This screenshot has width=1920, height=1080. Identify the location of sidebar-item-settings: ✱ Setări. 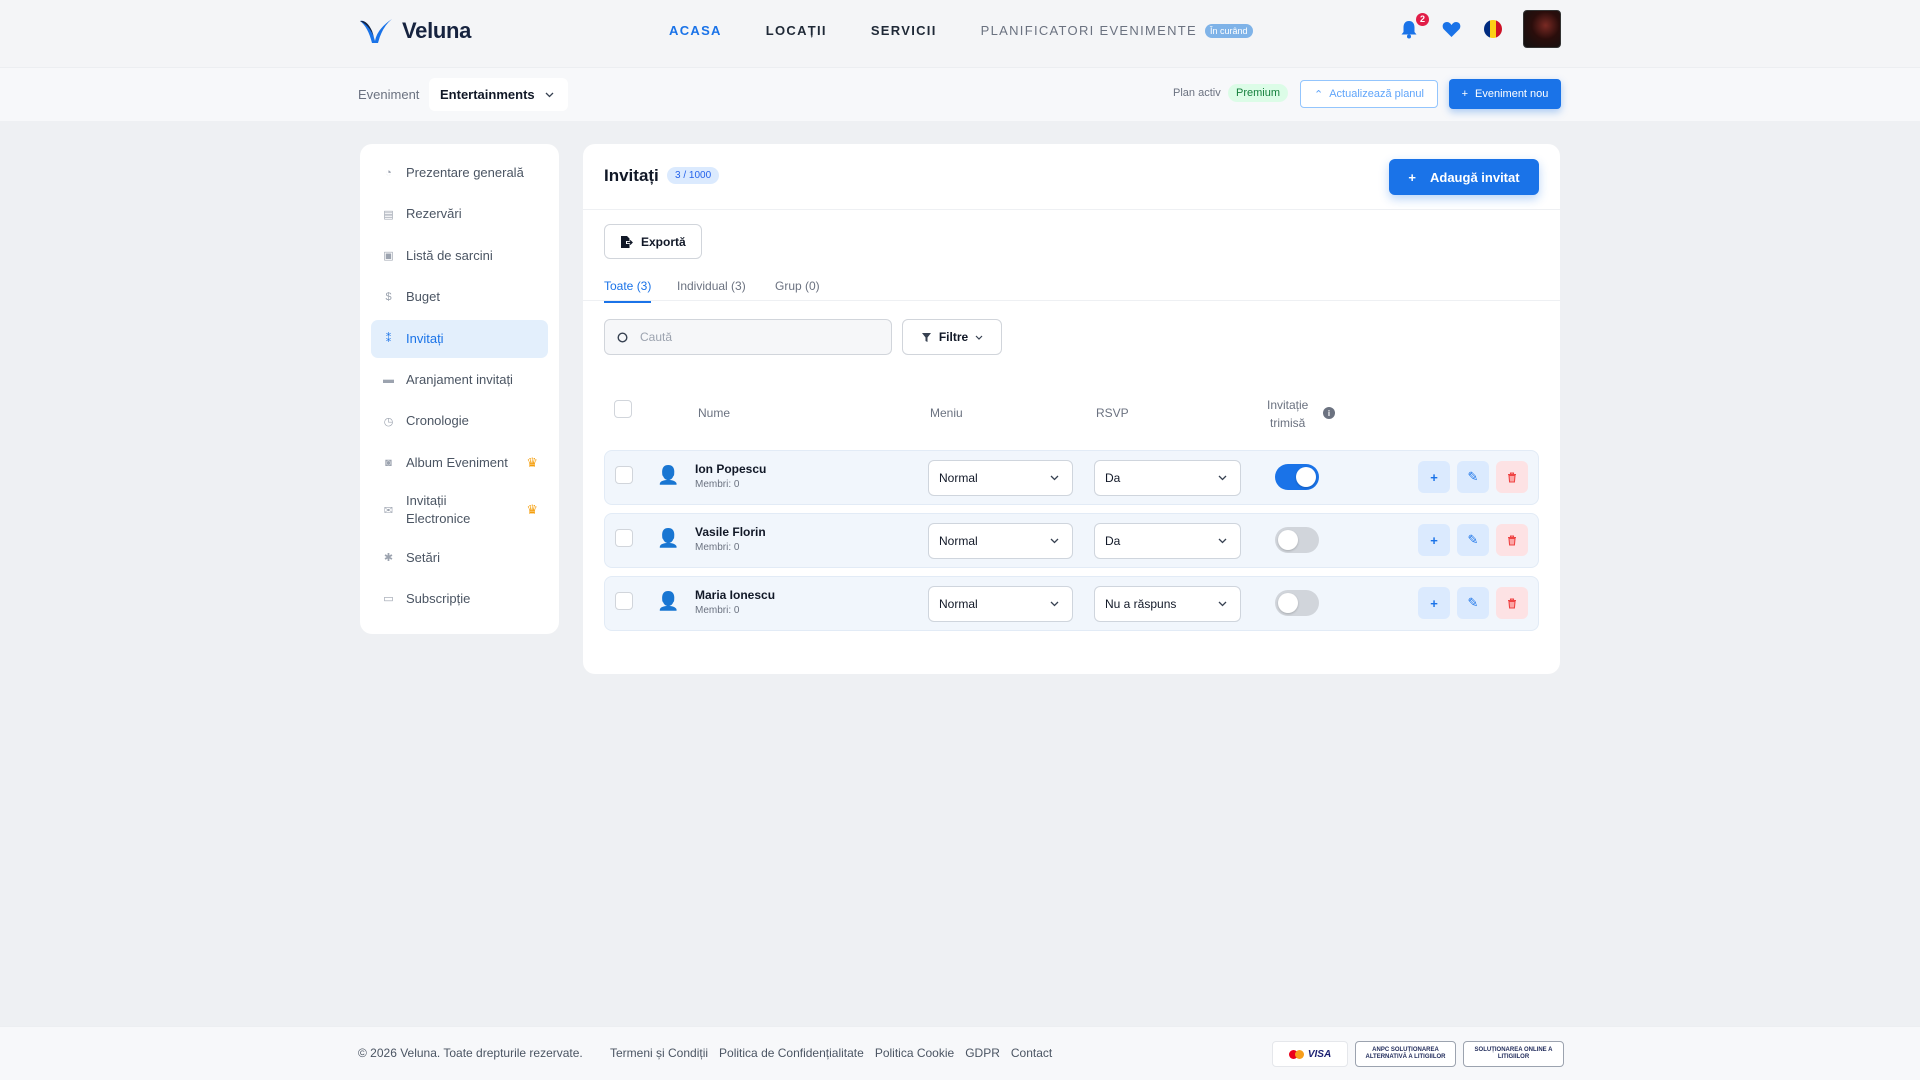
(459, 558).